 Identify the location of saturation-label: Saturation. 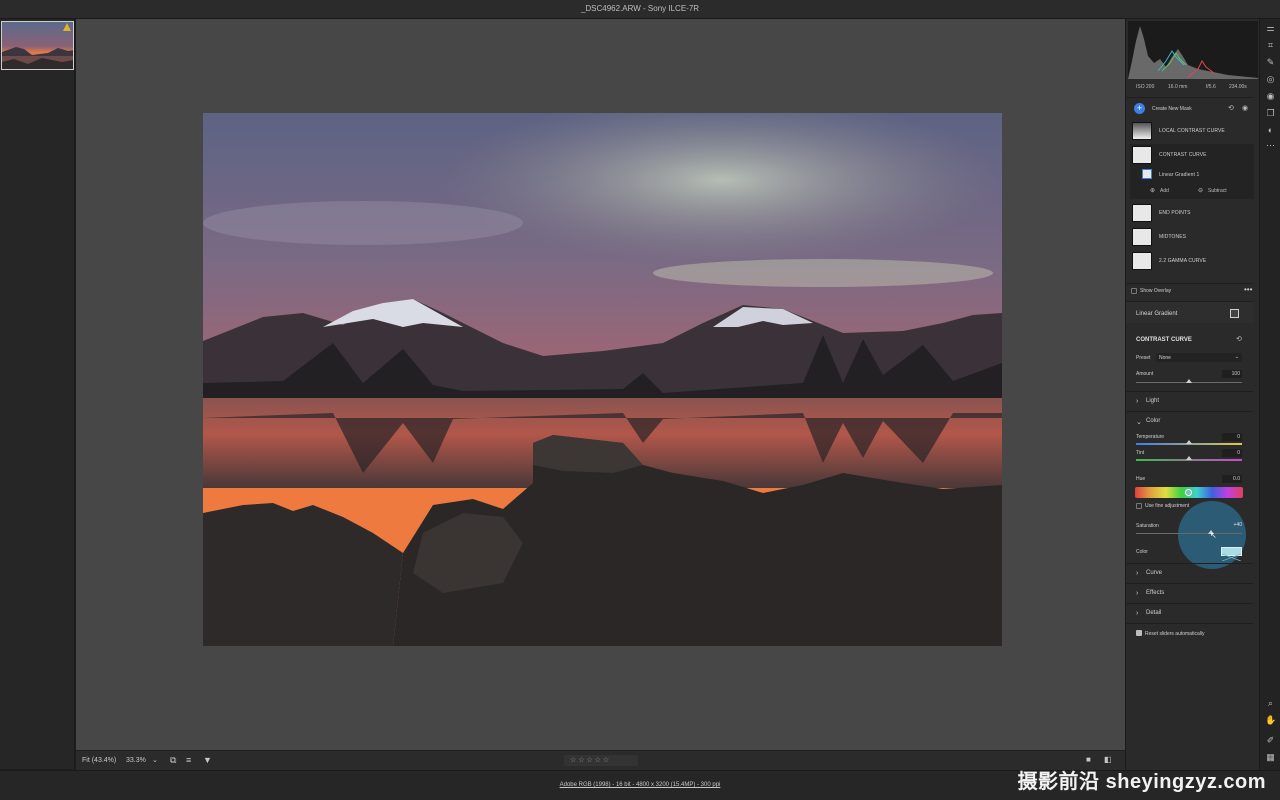
(1147, 526).